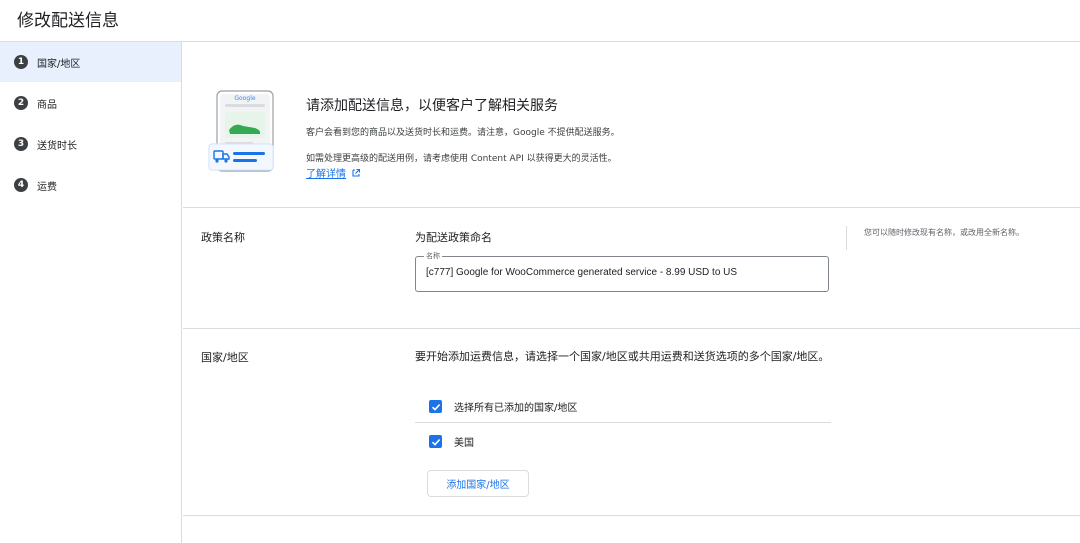 The image size is (1080, 543). Describe the element at coordinates (516, 408) in the screenshot. I see `select-all-label: 选择所有已添加的国家/地区` at that location.